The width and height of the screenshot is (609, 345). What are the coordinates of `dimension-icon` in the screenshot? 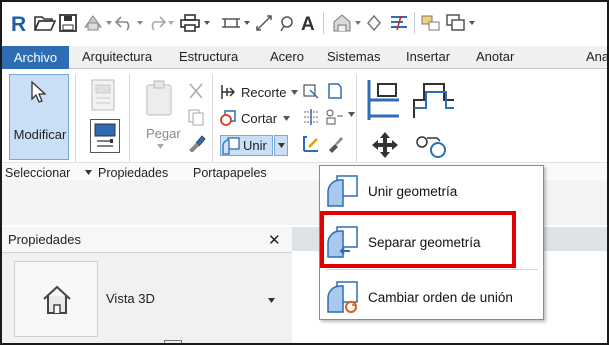 It's located at (264, 23).